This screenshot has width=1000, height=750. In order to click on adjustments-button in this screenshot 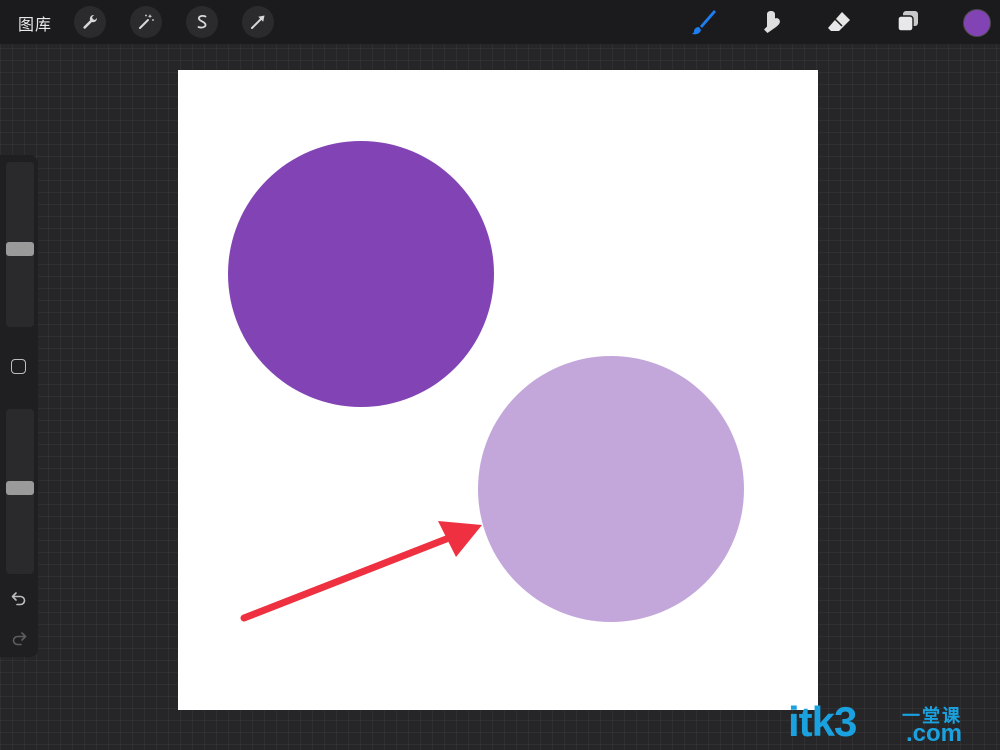, I will do `click(146, 22)`.